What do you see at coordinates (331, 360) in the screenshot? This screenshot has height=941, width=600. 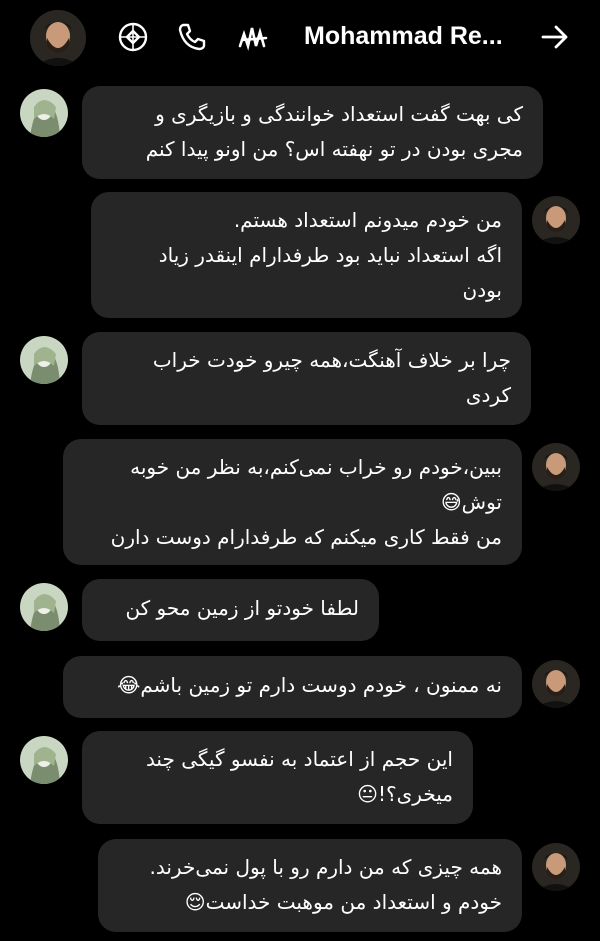 I see `message-line: چرا بر خلاف آهنگت،همه چیرو خودت خراب` at bounding box center [331, 360].